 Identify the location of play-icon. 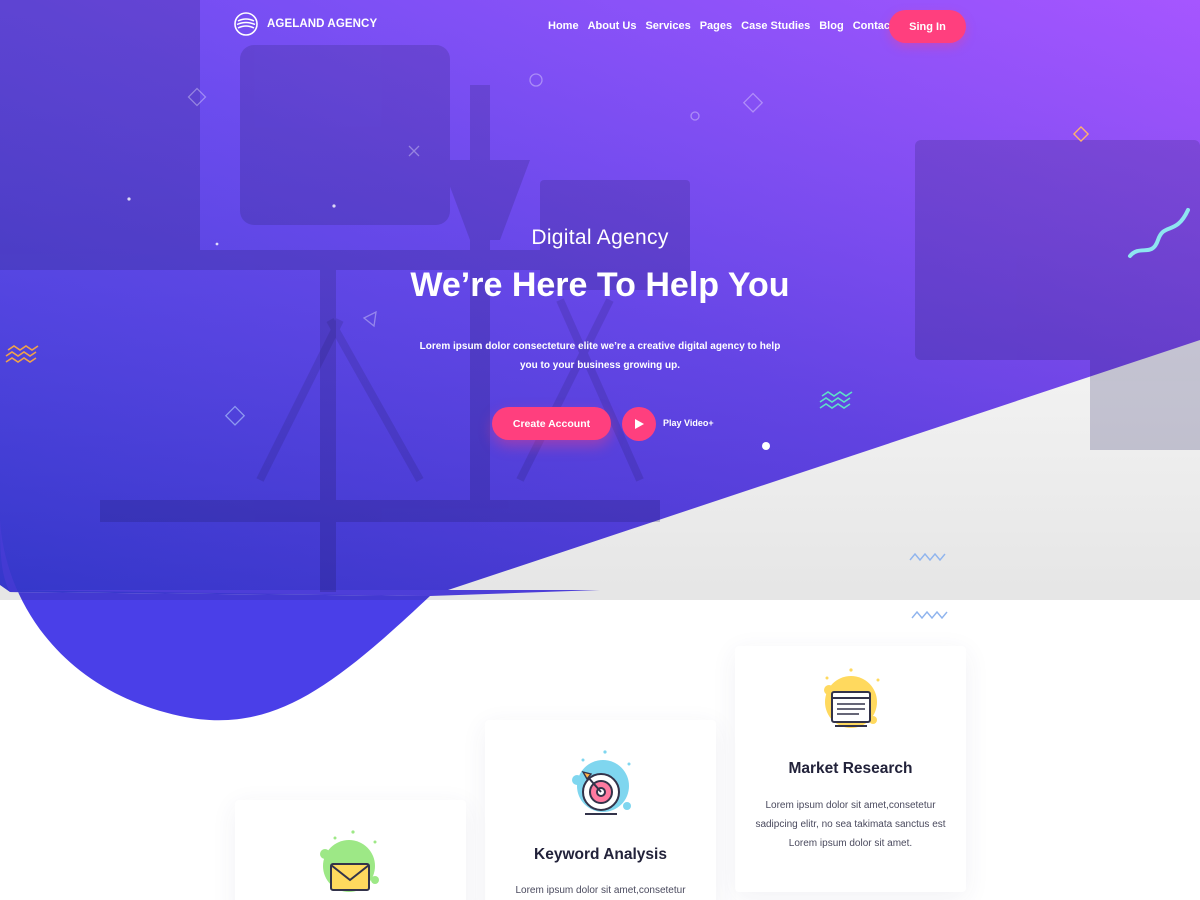
(639, 424).